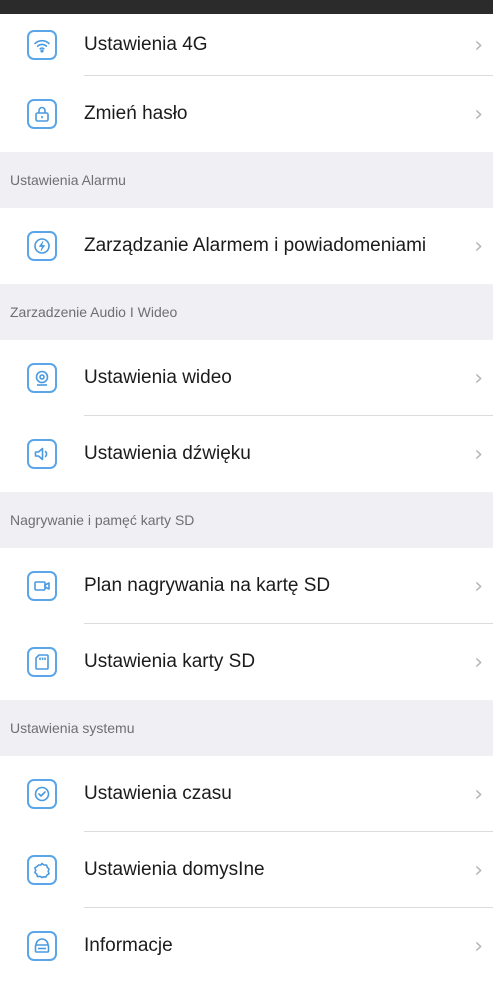  What do you see at coordinates (255, 245) in the screenshot?
I see `settings-item-label: Zarządzanie Alarmem i powiadomeniami` at bounding box center [255, 245].